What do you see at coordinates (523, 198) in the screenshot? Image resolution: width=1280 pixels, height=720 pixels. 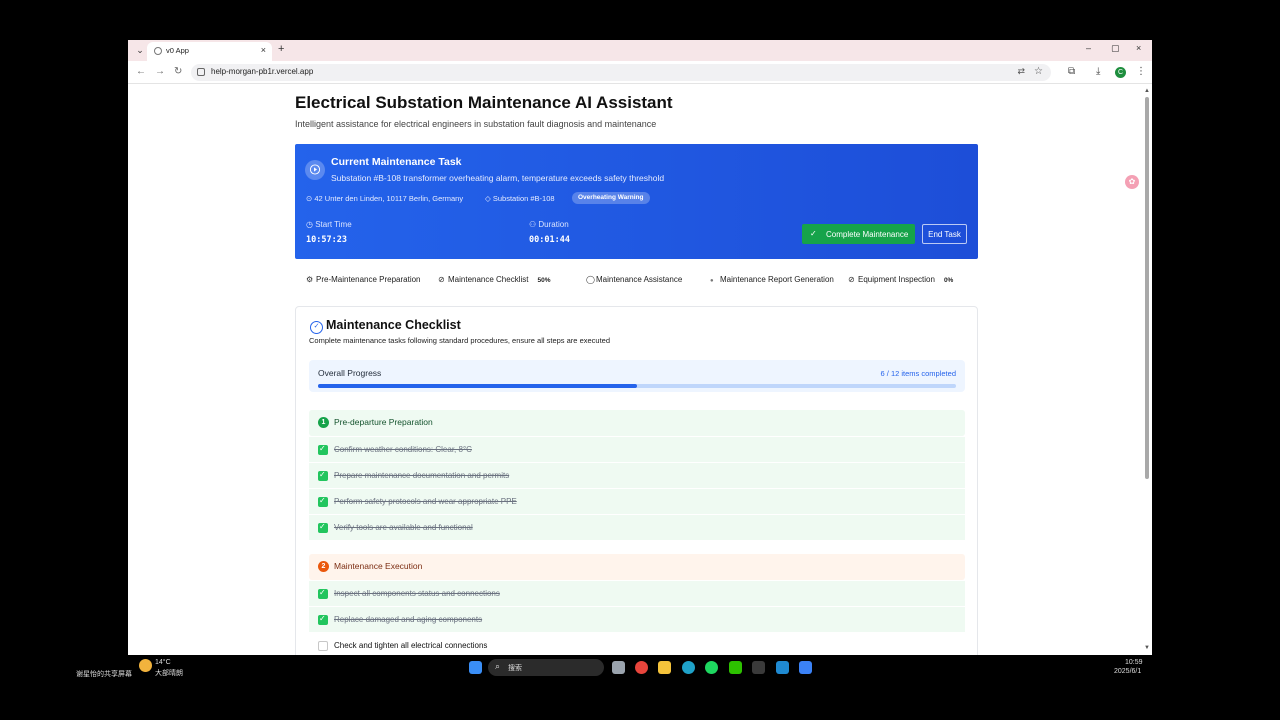 I see `substation-text: Substation #B-108` at bounding box center [523, 198].